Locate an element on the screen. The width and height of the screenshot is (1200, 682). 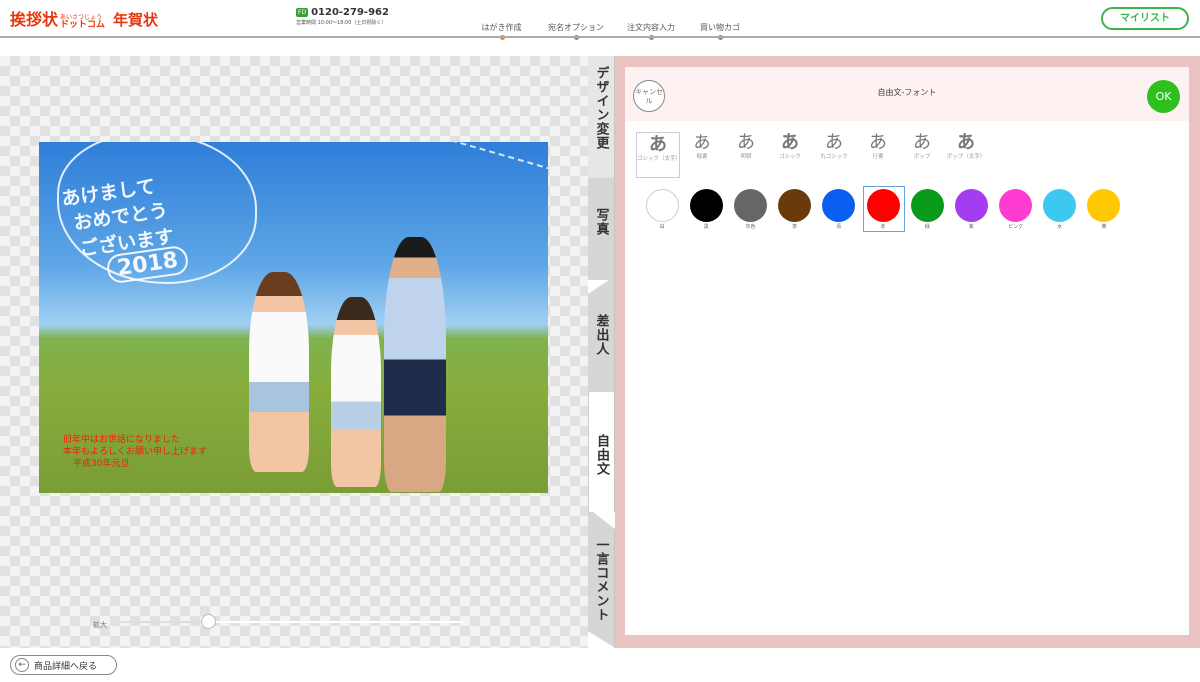
tab-label: 一言コメント is located at coordinates (601, 580).